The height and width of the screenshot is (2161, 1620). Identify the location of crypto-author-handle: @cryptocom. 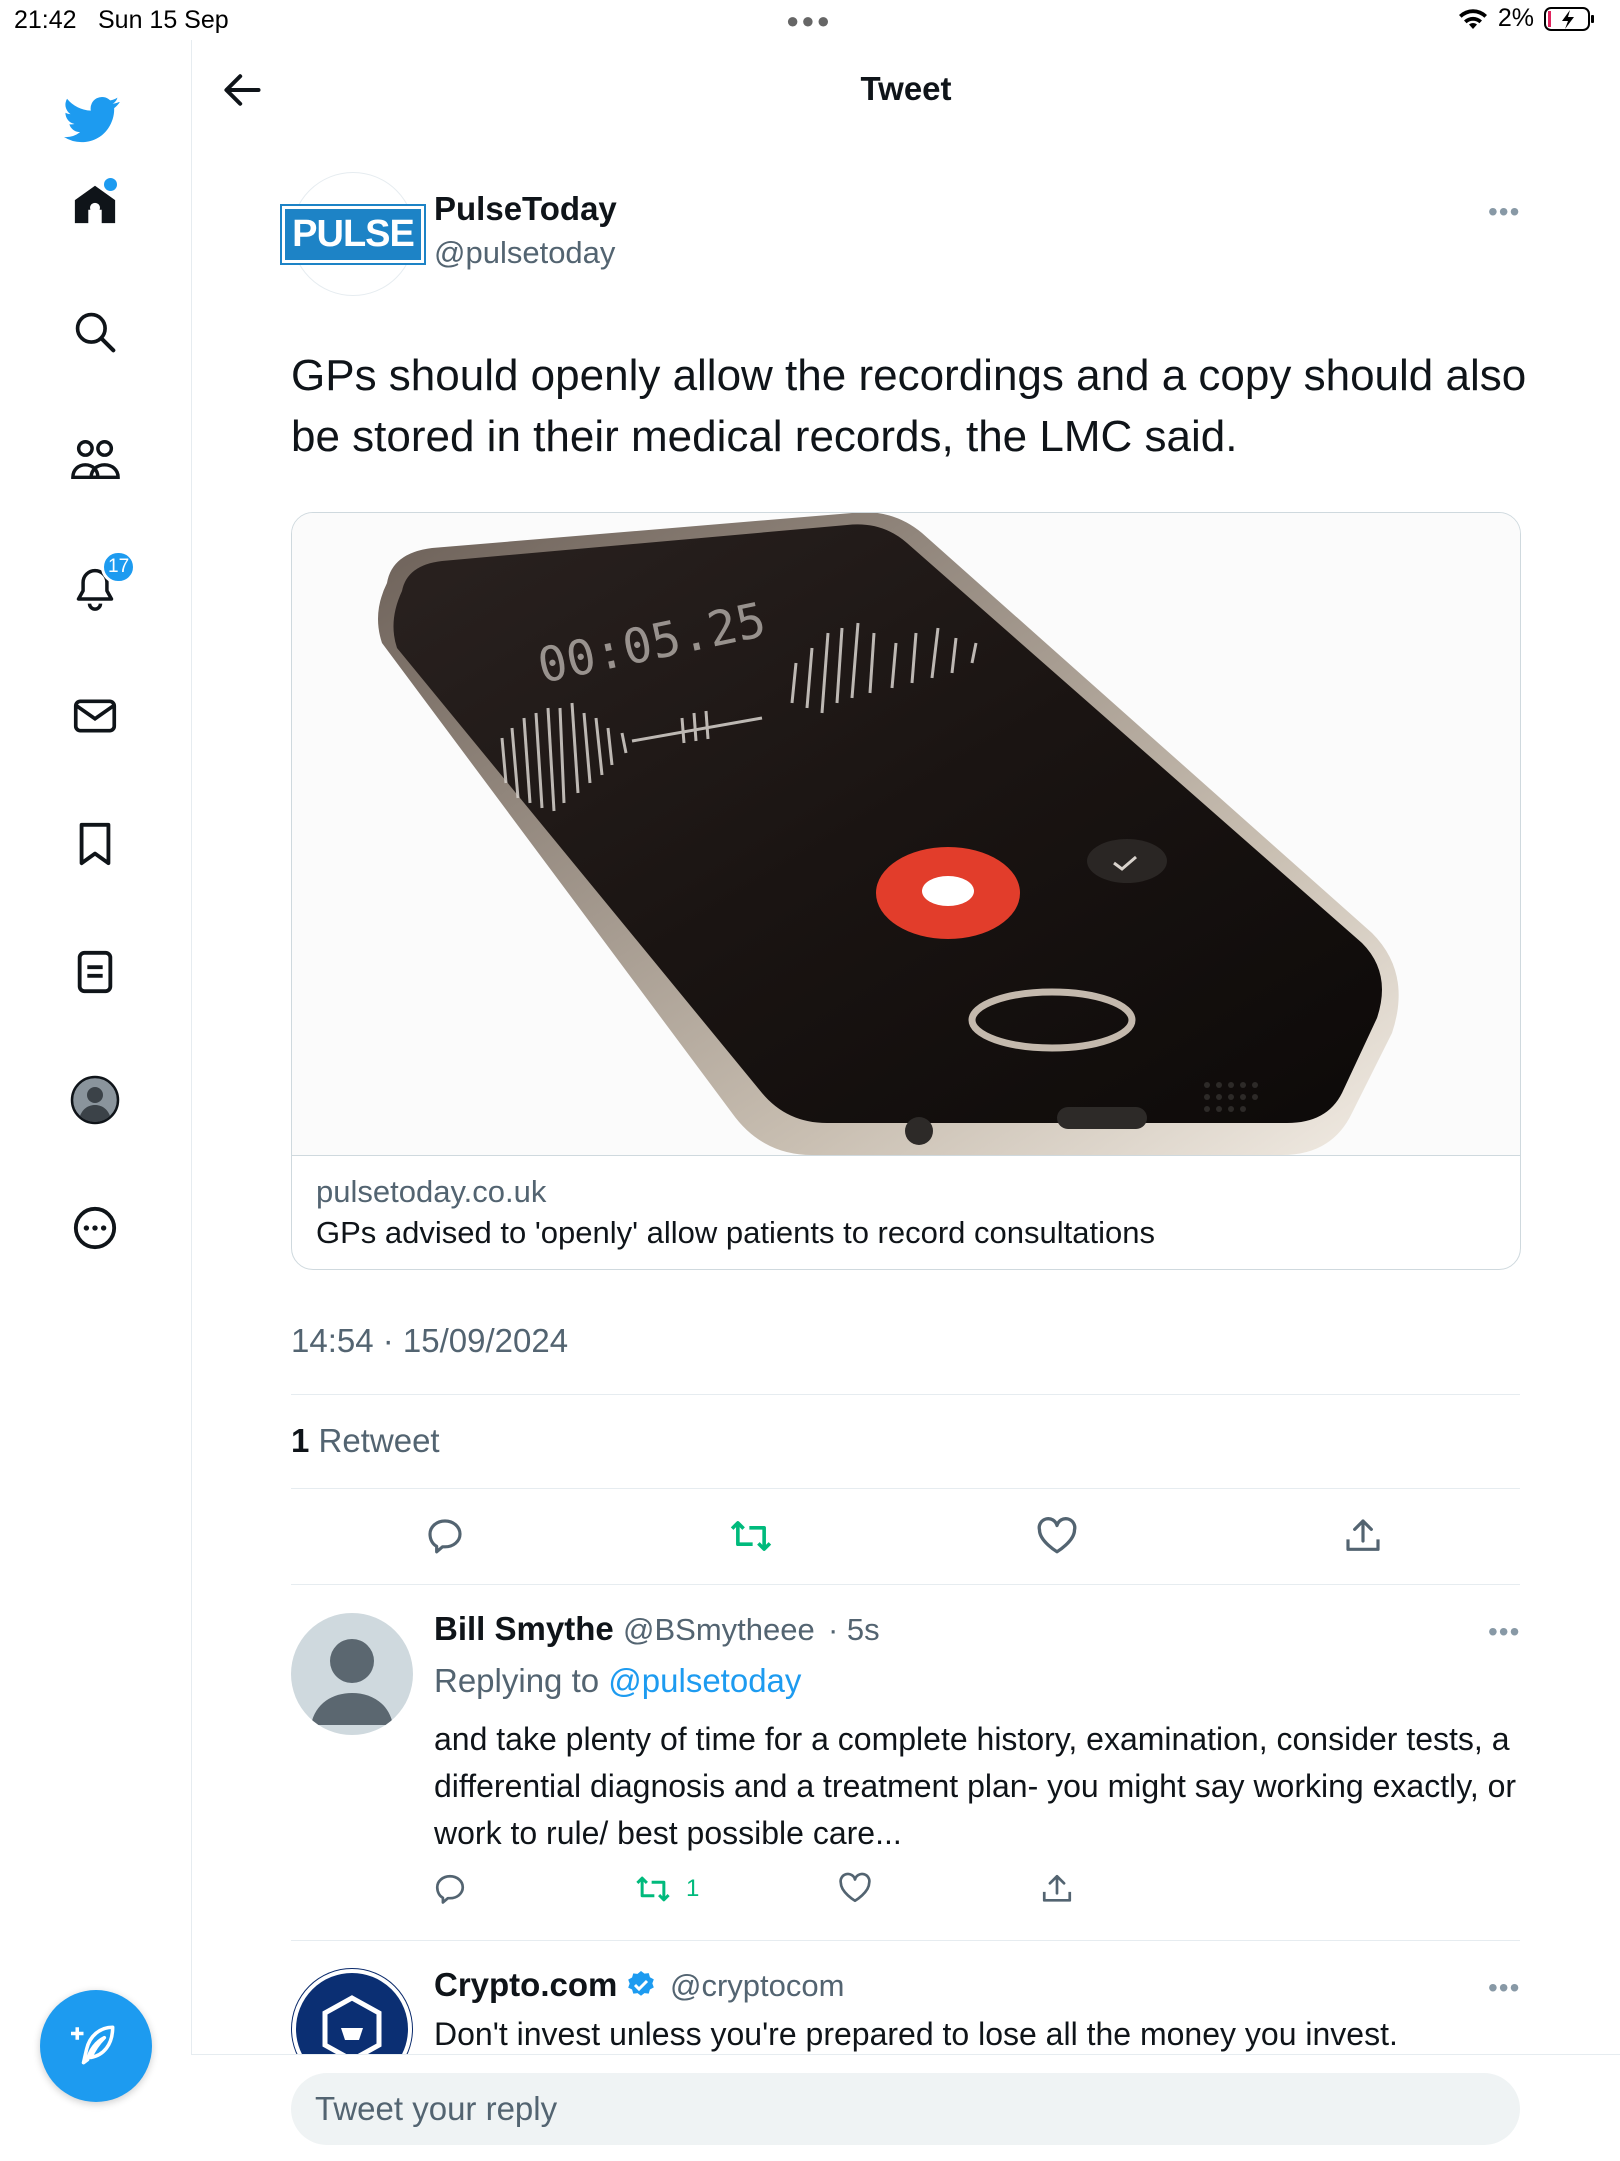
(757, 1986).